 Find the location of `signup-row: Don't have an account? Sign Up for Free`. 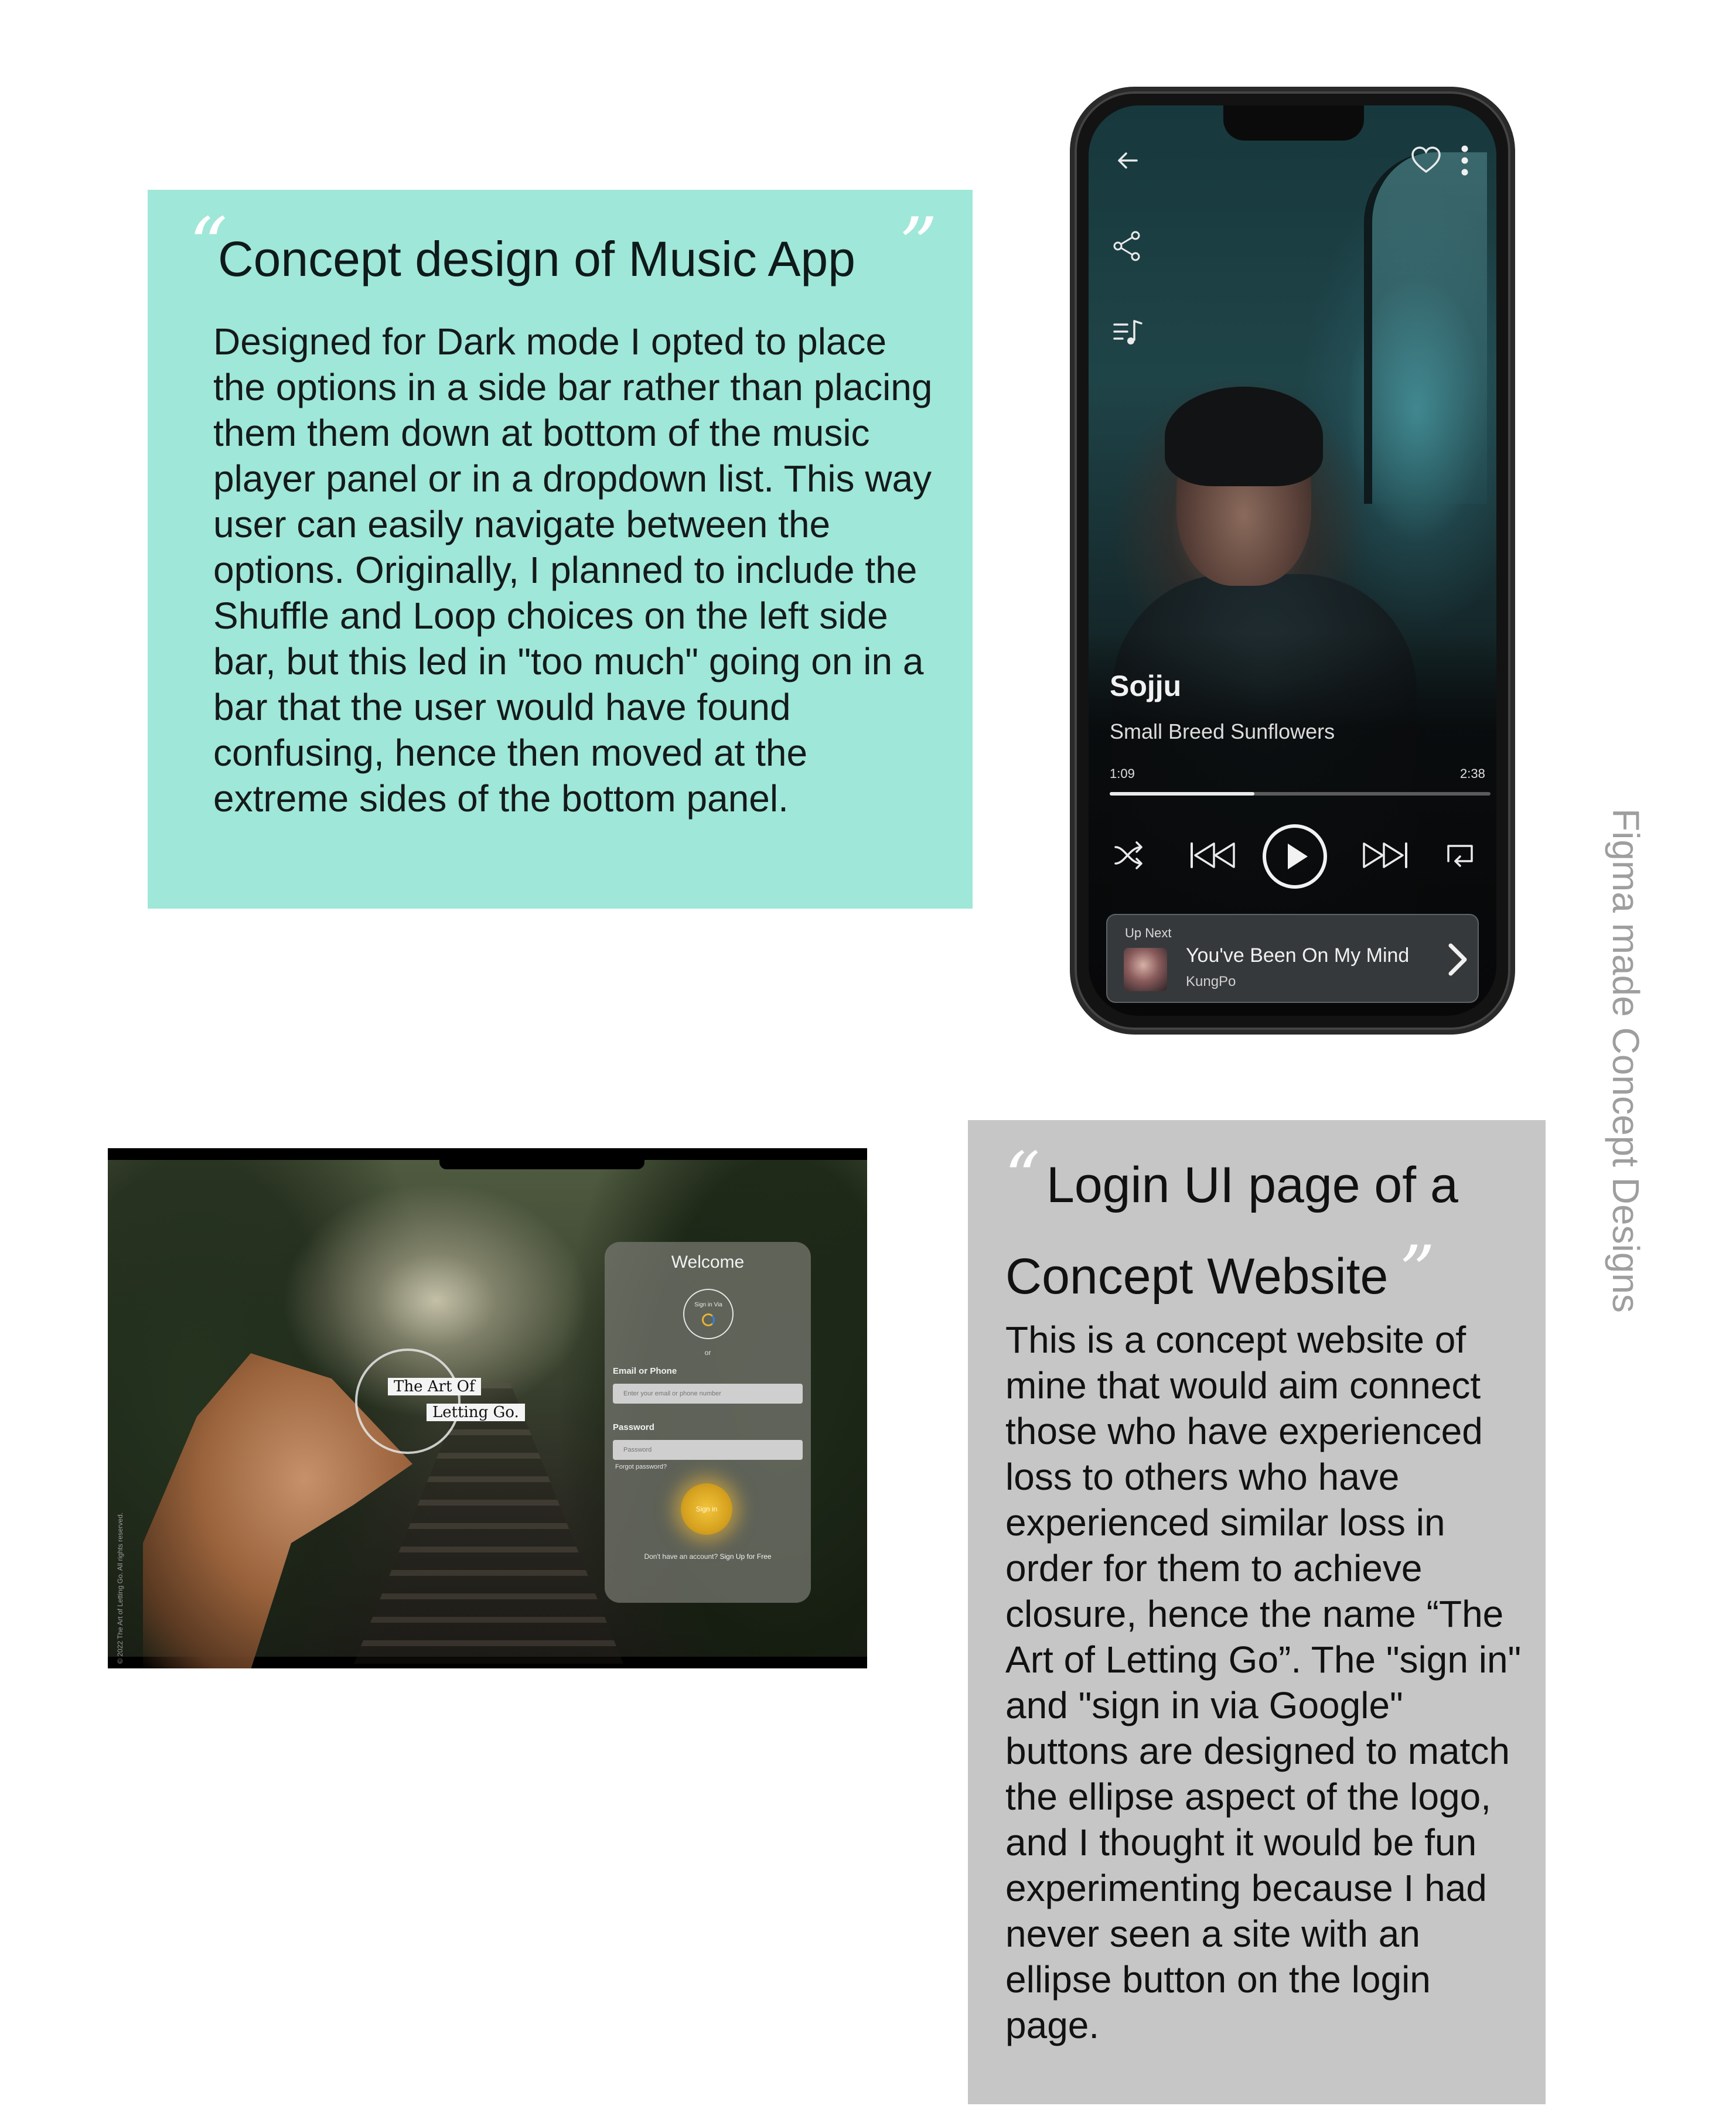

signup-row: Don't have an account? Sign Up for Free is located at coordinates (708, 1556).